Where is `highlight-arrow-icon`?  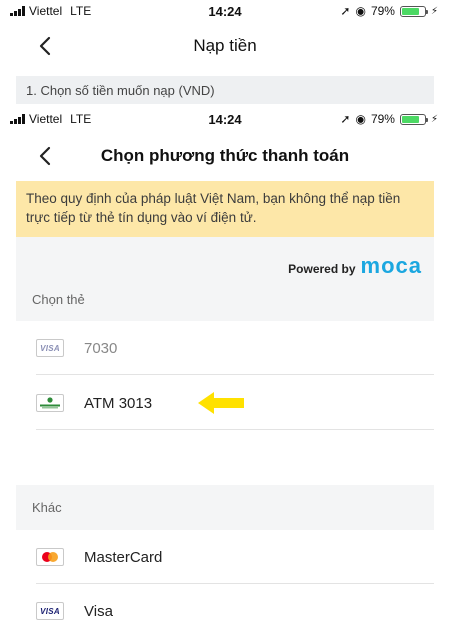
highlight-arrow-icon is located at coordinates (221, 403).